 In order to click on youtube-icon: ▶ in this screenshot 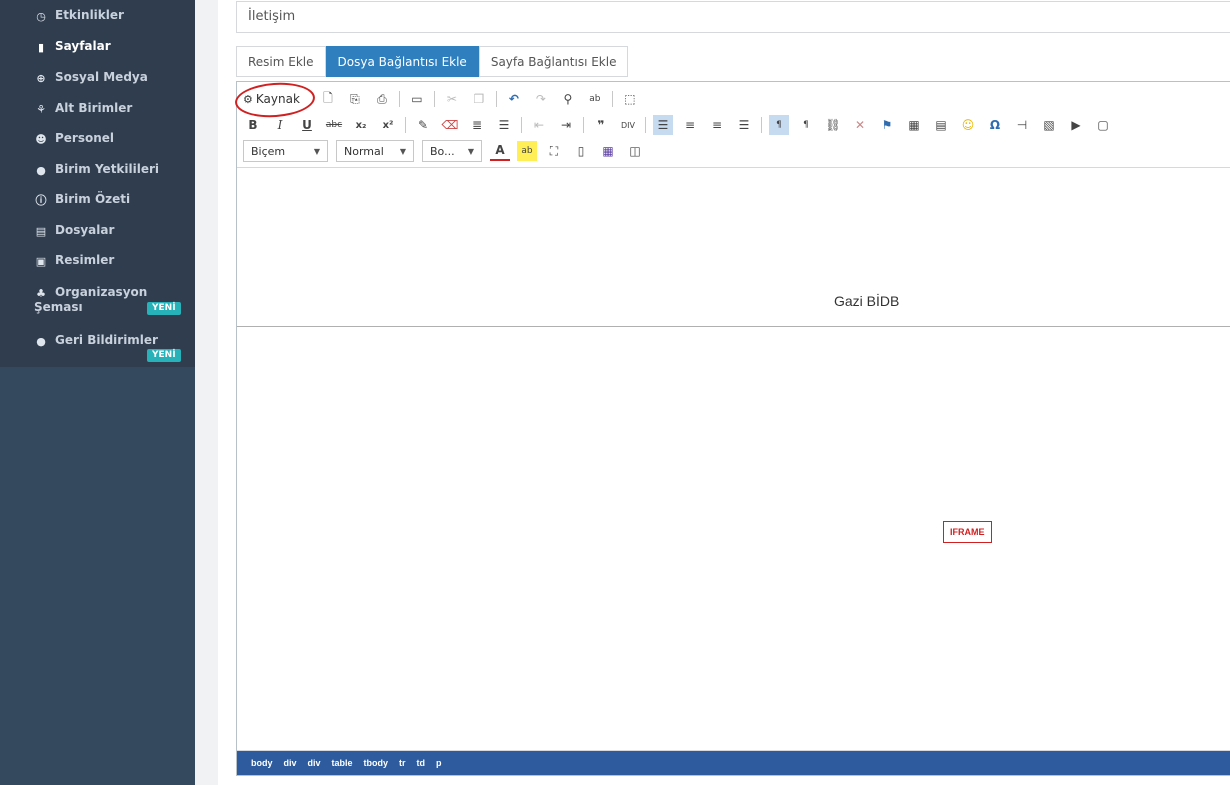, I will do `click(1076, 125)`.